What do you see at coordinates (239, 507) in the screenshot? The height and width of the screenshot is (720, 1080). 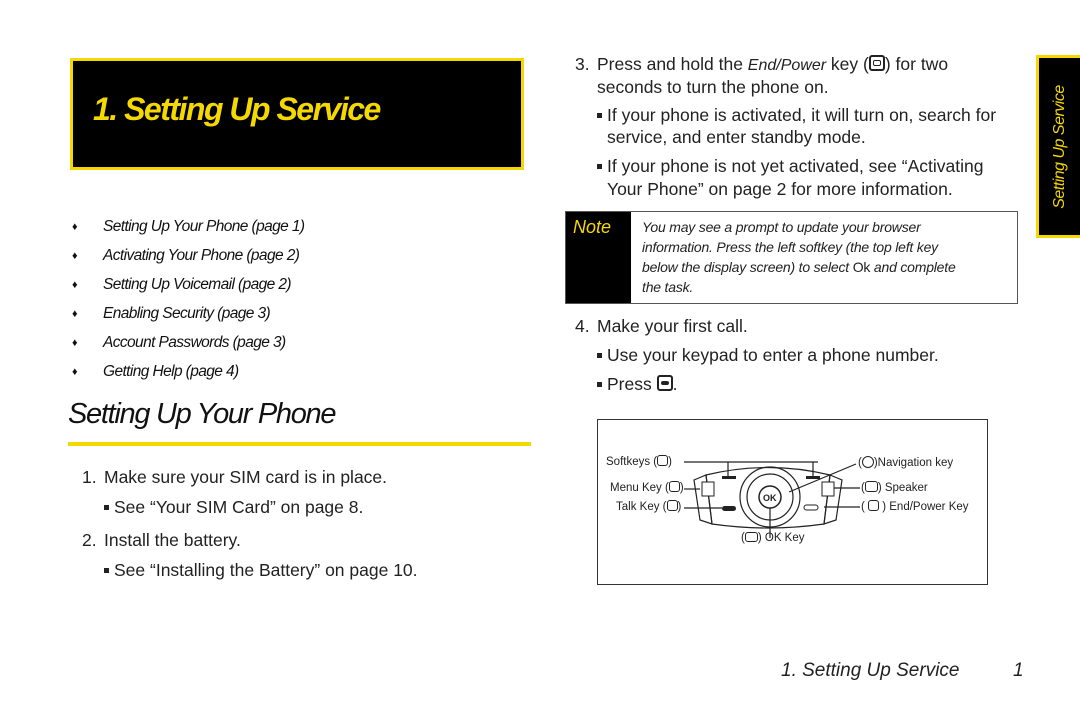 I see `sub-text: See “Your SIM Card” on page 8.` at bounding box center [239, 507].